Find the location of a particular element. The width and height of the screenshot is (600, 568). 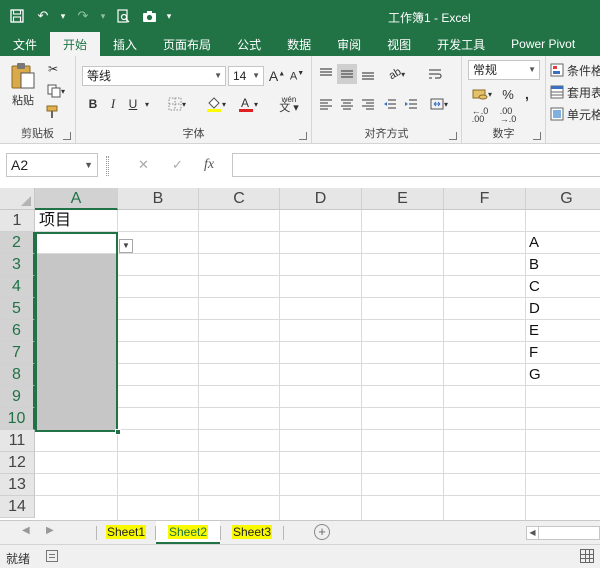

redo-icon: ↷ is located at coordinates (83, 16).